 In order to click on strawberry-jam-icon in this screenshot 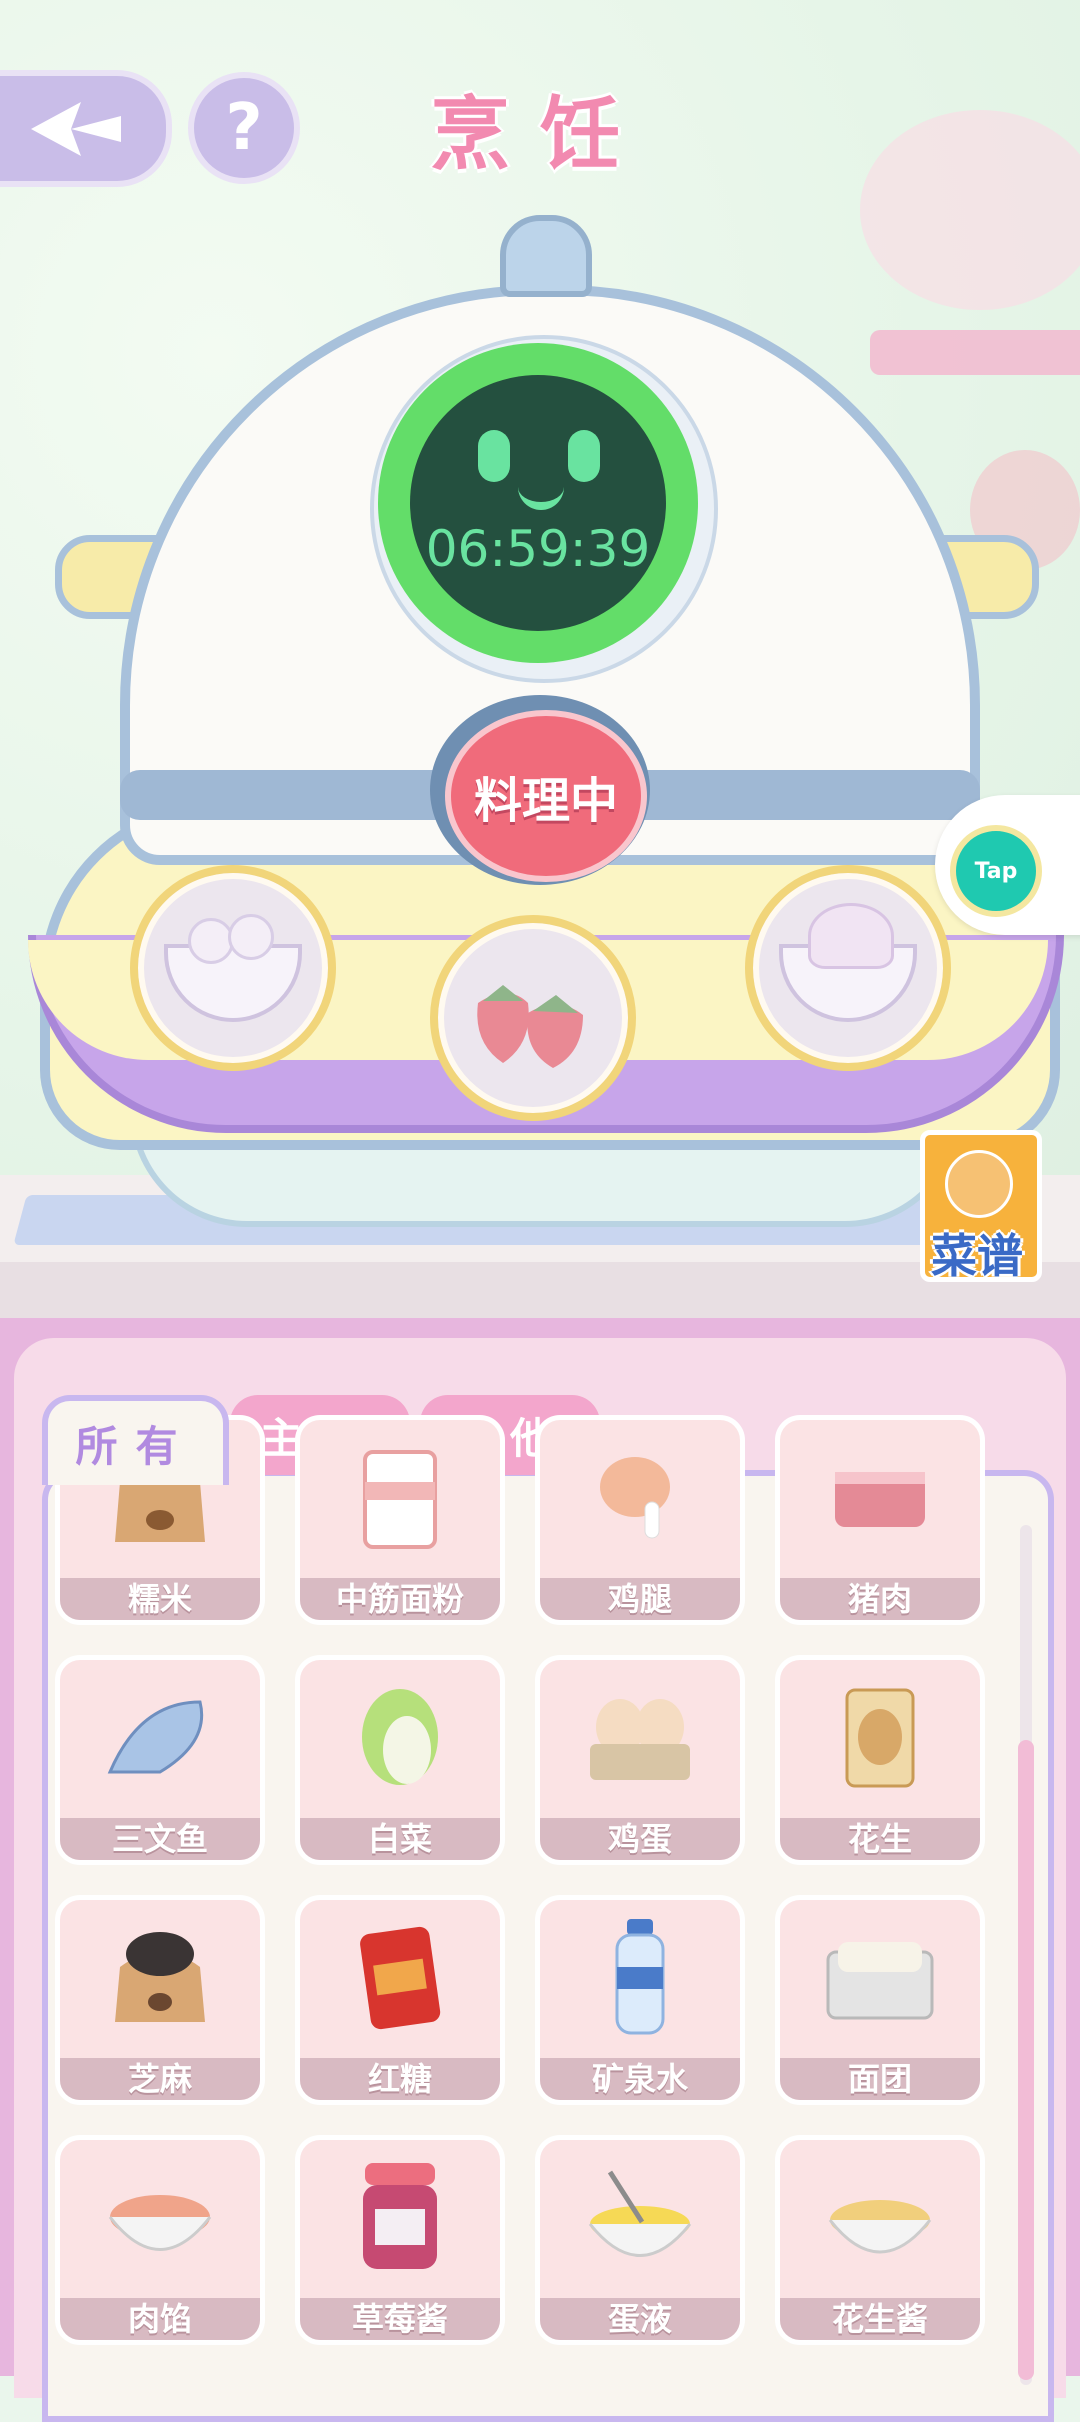, I will do `click(400, 2216)`.